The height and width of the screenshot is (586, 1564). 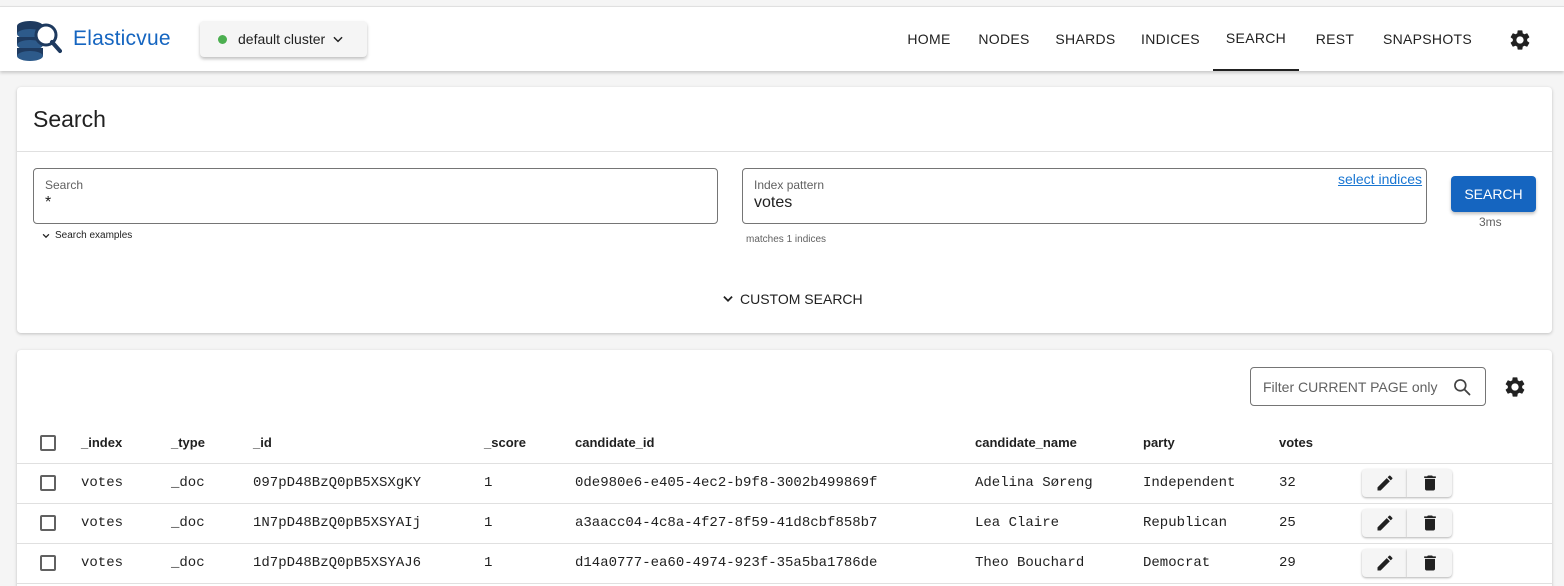 What do you see at coordinates (368, 443) in the screenshot?
I see `column-header-id: _id` at bounding box center [368, 443].